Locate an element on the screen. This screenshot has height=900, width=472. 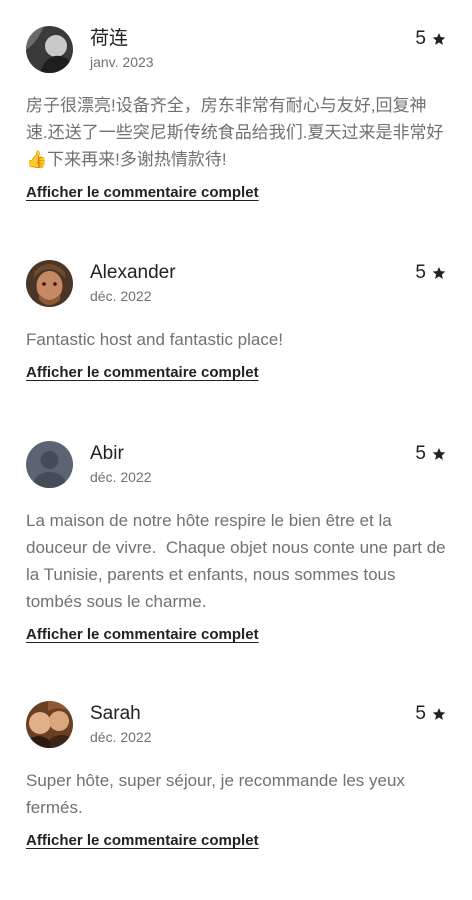
reviewer-name: Abir is located at coordinates (107, 453).